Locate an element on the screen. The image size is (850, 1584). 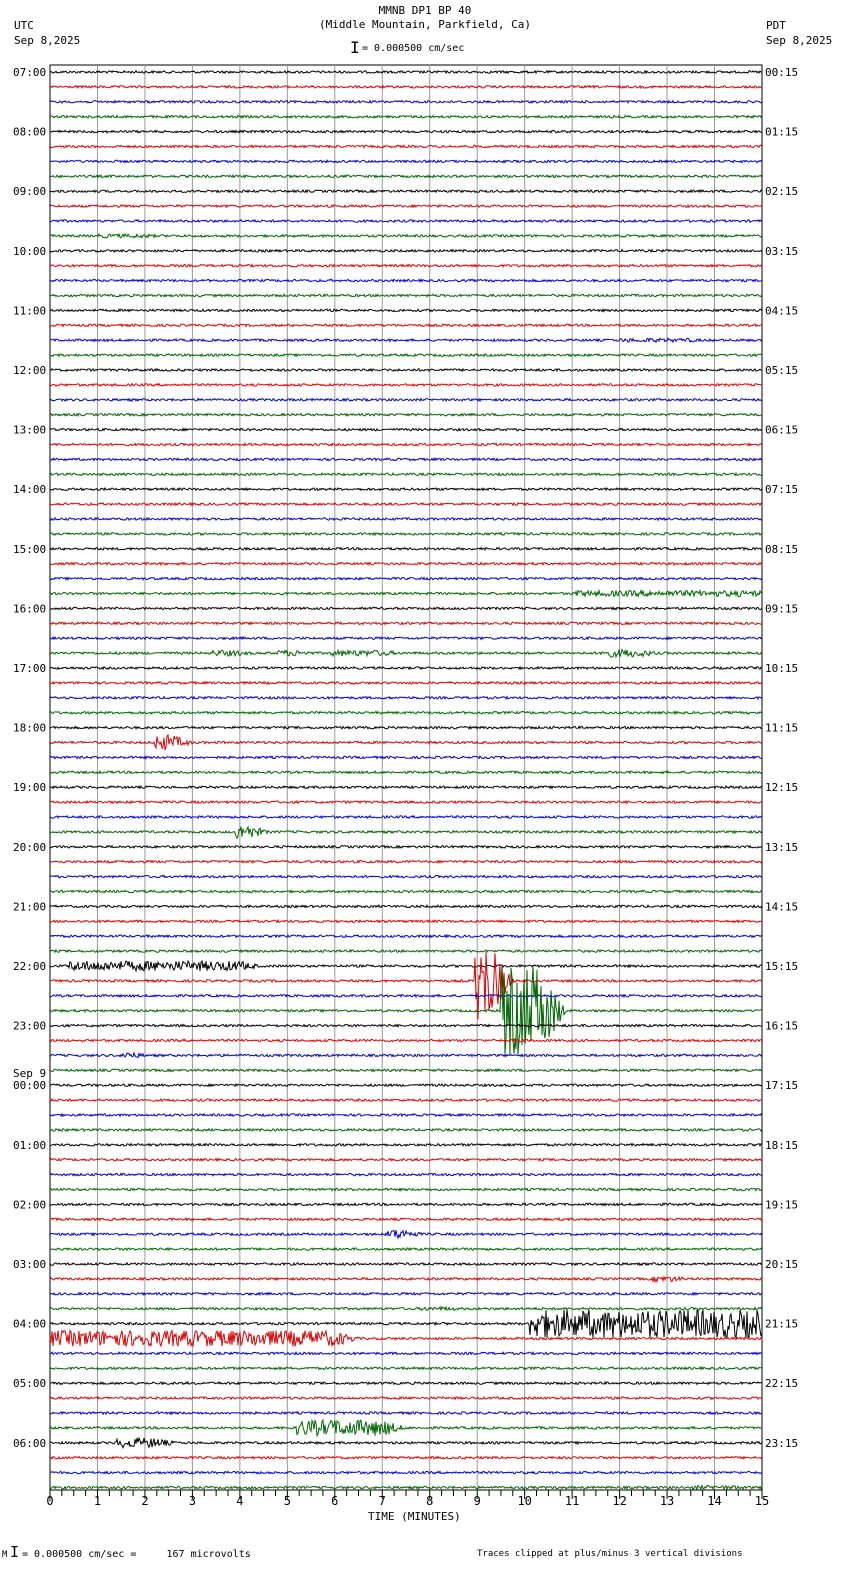
utc-hour-label: 12:00 is located at coordinates (29, 370).